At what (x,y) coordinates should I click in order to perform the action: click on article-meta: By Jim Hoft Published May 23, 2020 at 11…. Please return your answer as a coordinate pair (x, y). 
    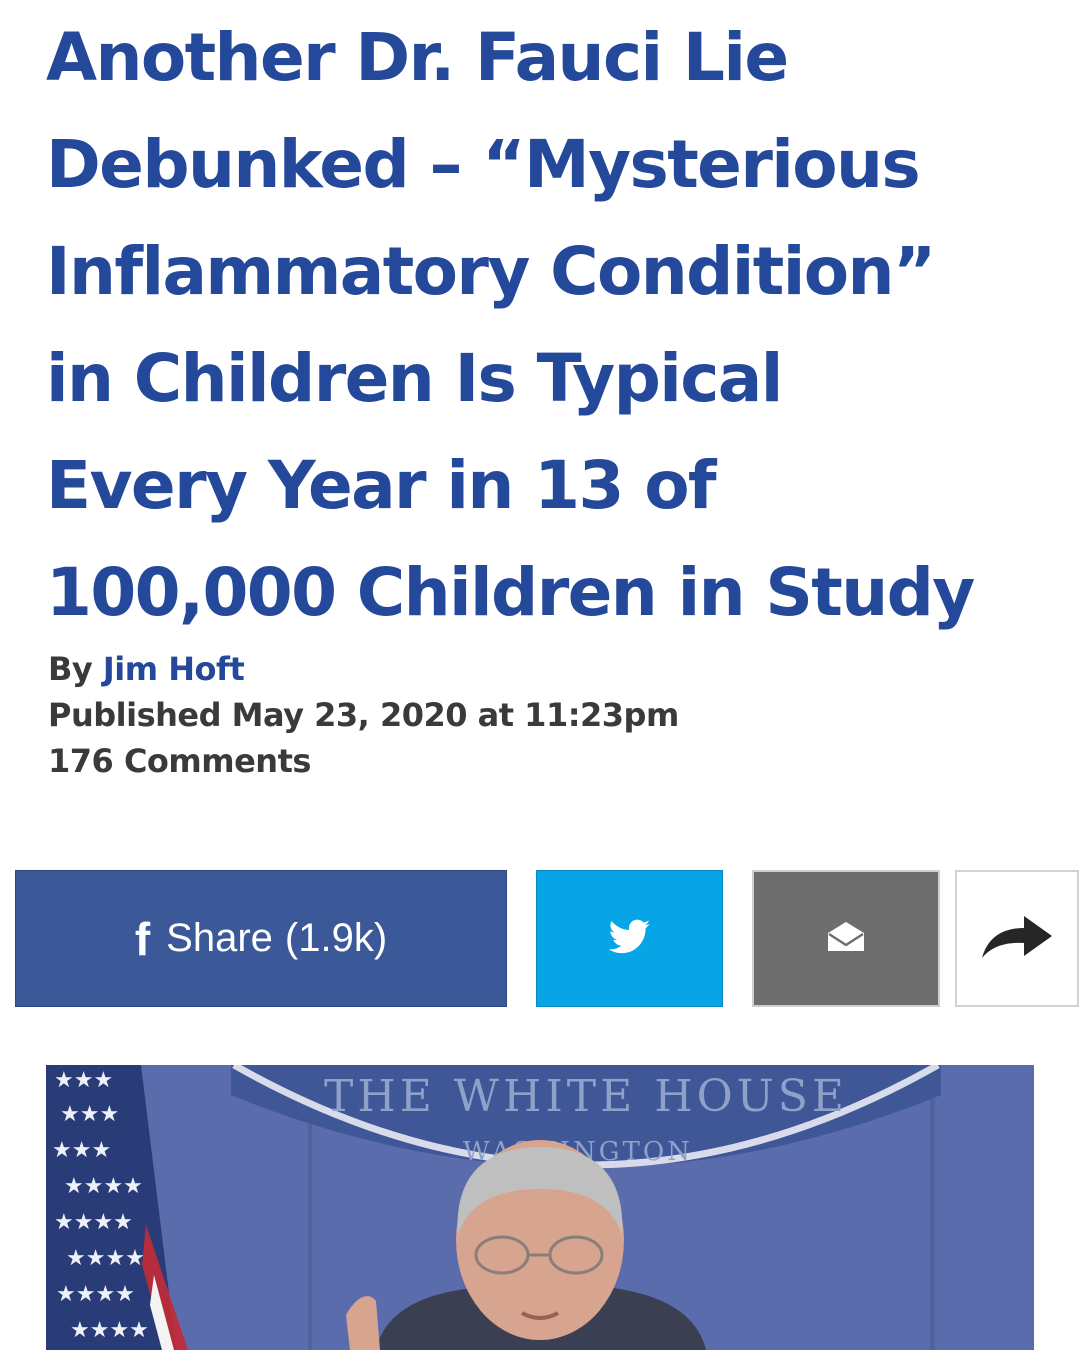
    Looking at the image, I should click on (363, 715).